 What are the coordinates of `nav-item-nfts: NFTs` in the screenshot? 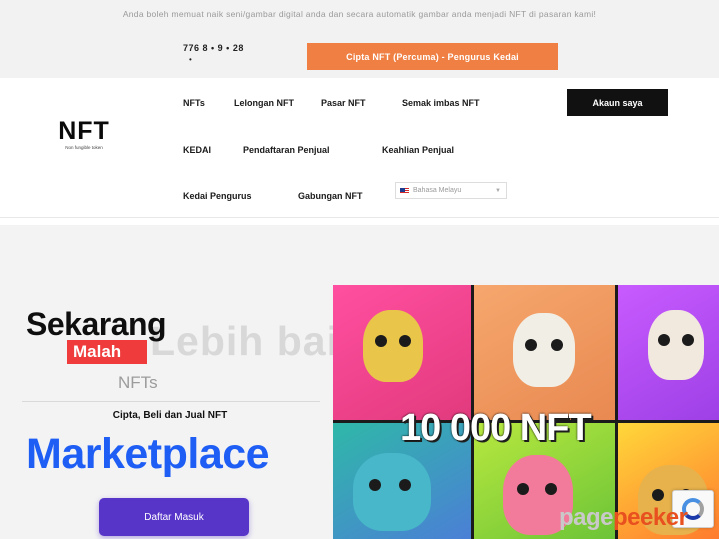 It's located at (194, 103).